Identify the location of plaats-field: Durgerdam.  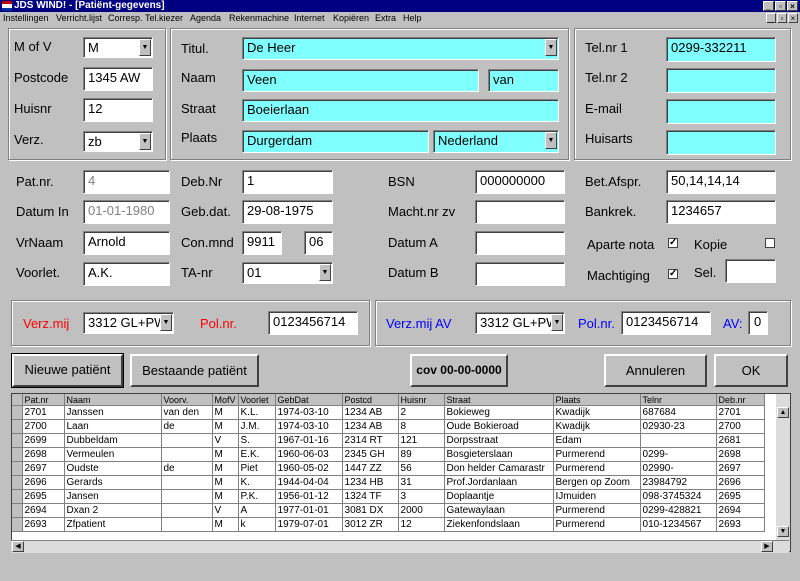
(335, 141).